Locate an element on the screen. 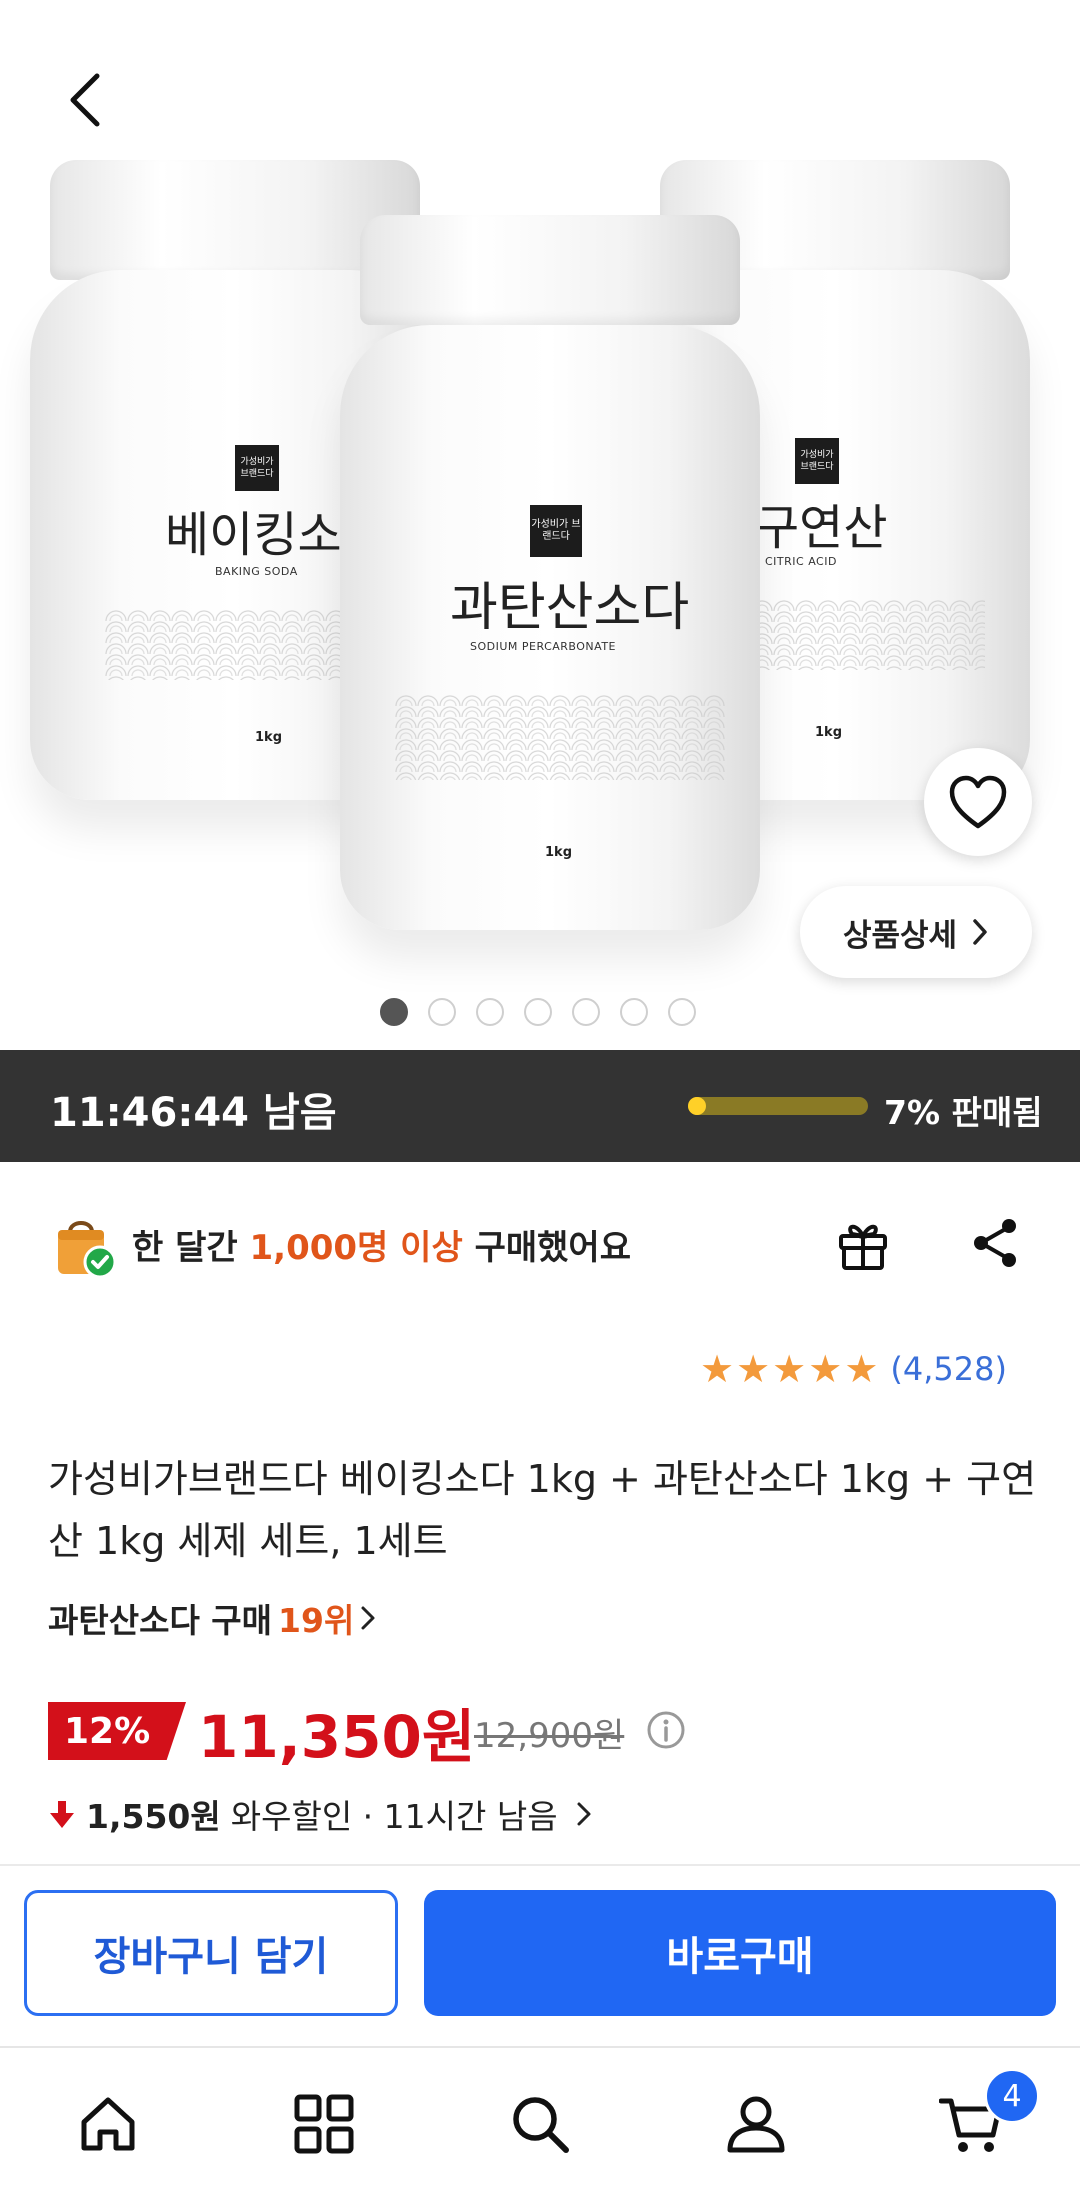 Image resolution: width=1080 pixels, height=2206 pixels. share-button is located at coordinates (995, 1243).